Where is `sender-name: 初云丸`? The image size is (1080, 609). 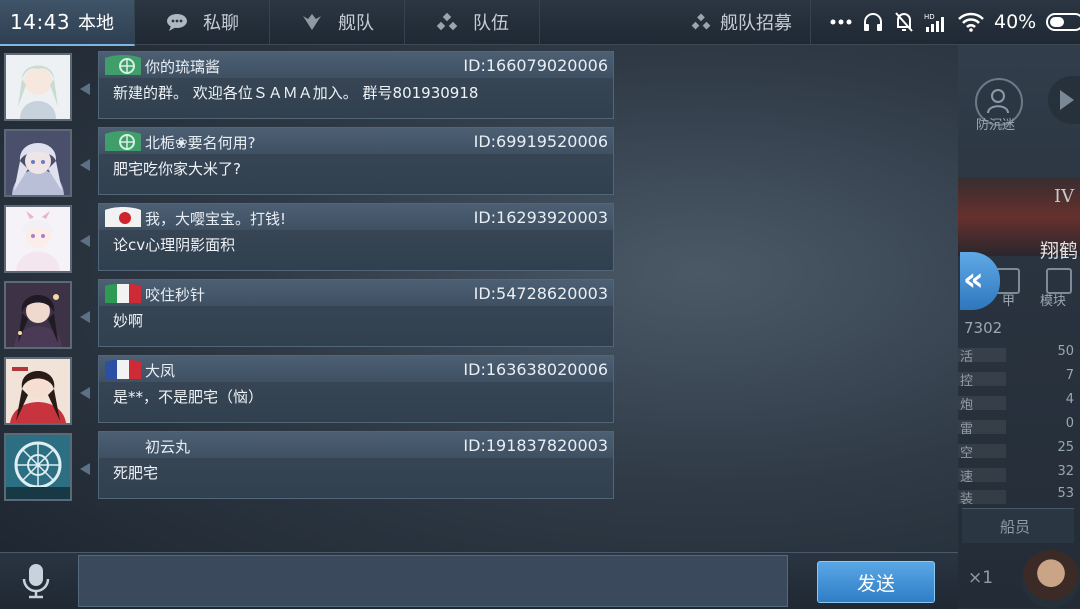
sender-name: 初云丸 is located at coordinates (168, 447).